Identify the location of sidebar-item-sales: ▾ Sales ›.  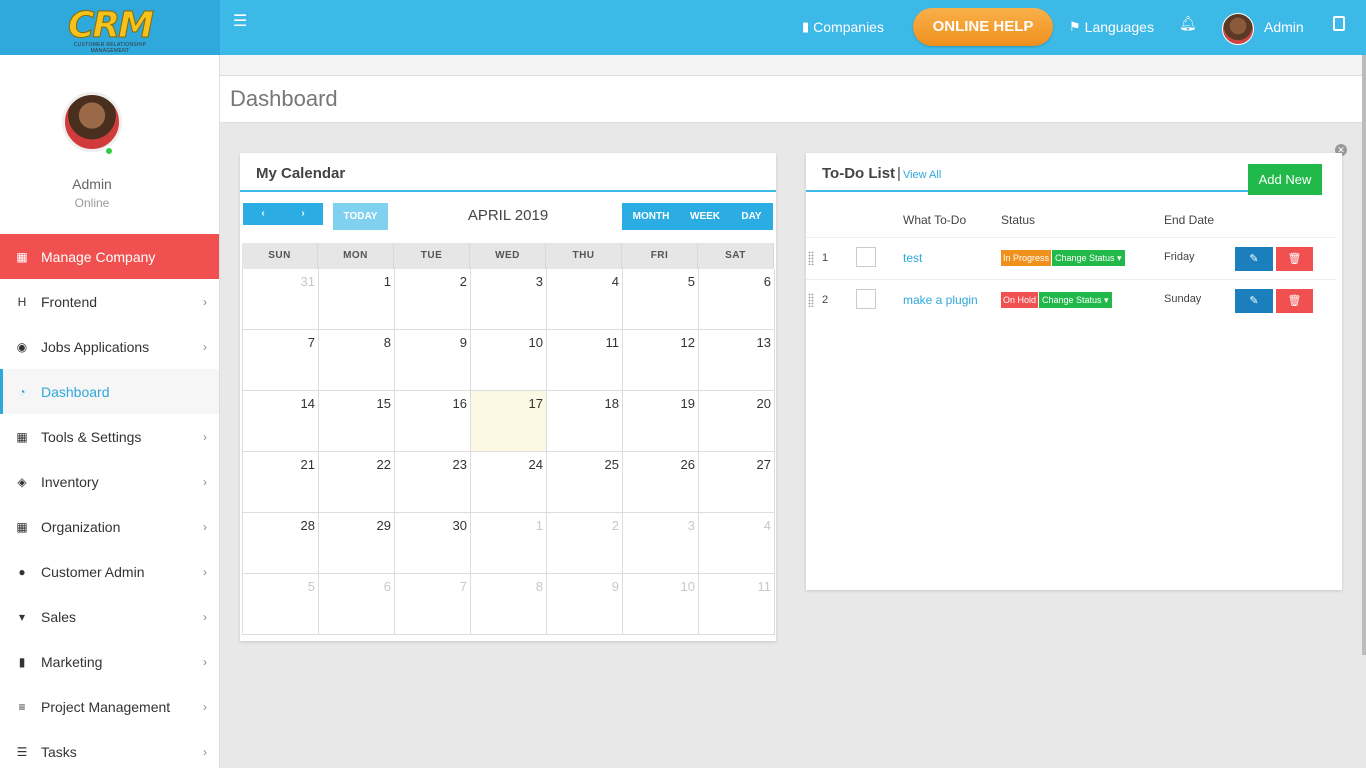
(109, 616).